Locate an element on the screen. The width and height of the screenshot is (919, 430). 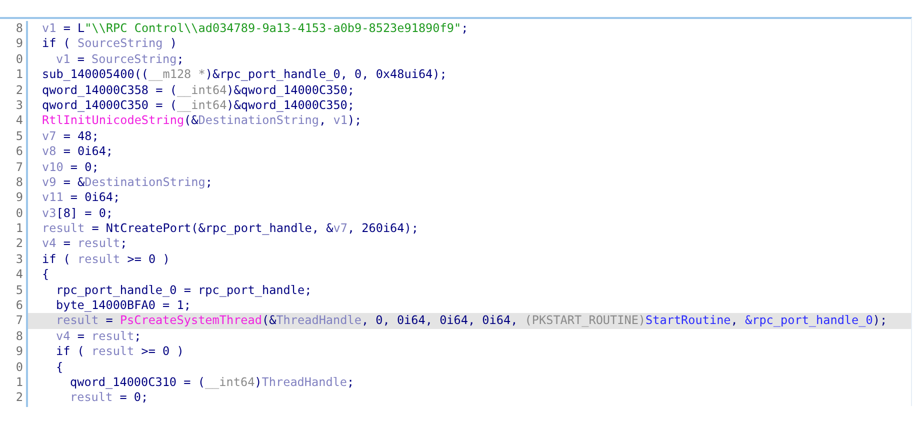
code-line: qword_14000C358 = (__int64)&qword_14000C350; is located at coordinates (198, 90).